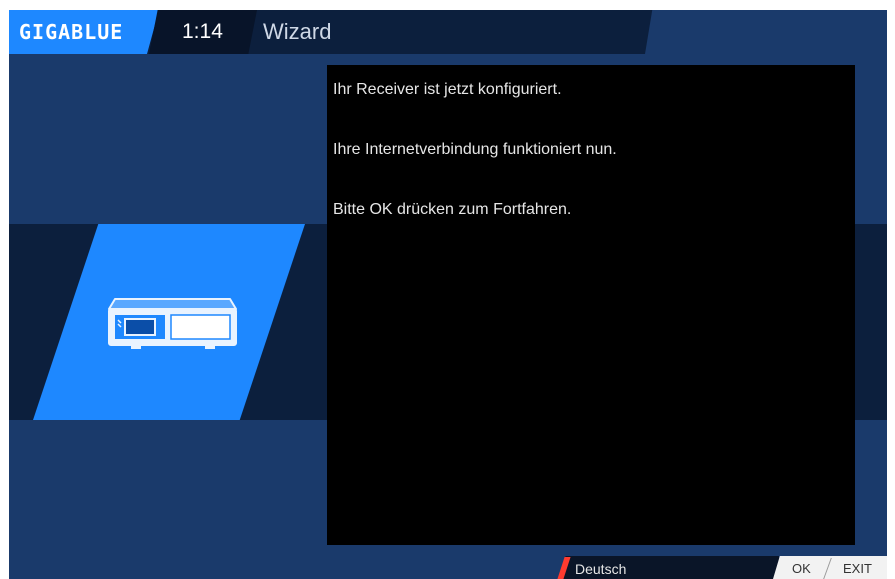  Describe the element at coordinates (857, 569) in the screenshot. I see `exit-button: EXIT` at that location.